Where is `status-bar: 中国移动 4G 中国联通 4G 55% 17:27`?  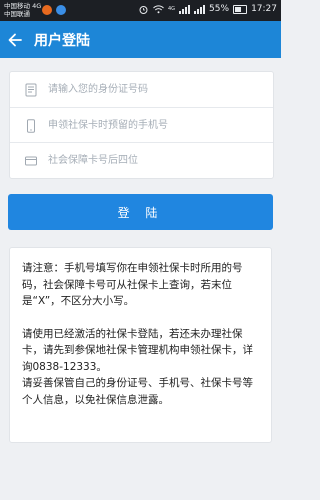 status-bar: 中国移动 4G 中国联通 4G 55% 17:27 is located at coordinates (140, 10).